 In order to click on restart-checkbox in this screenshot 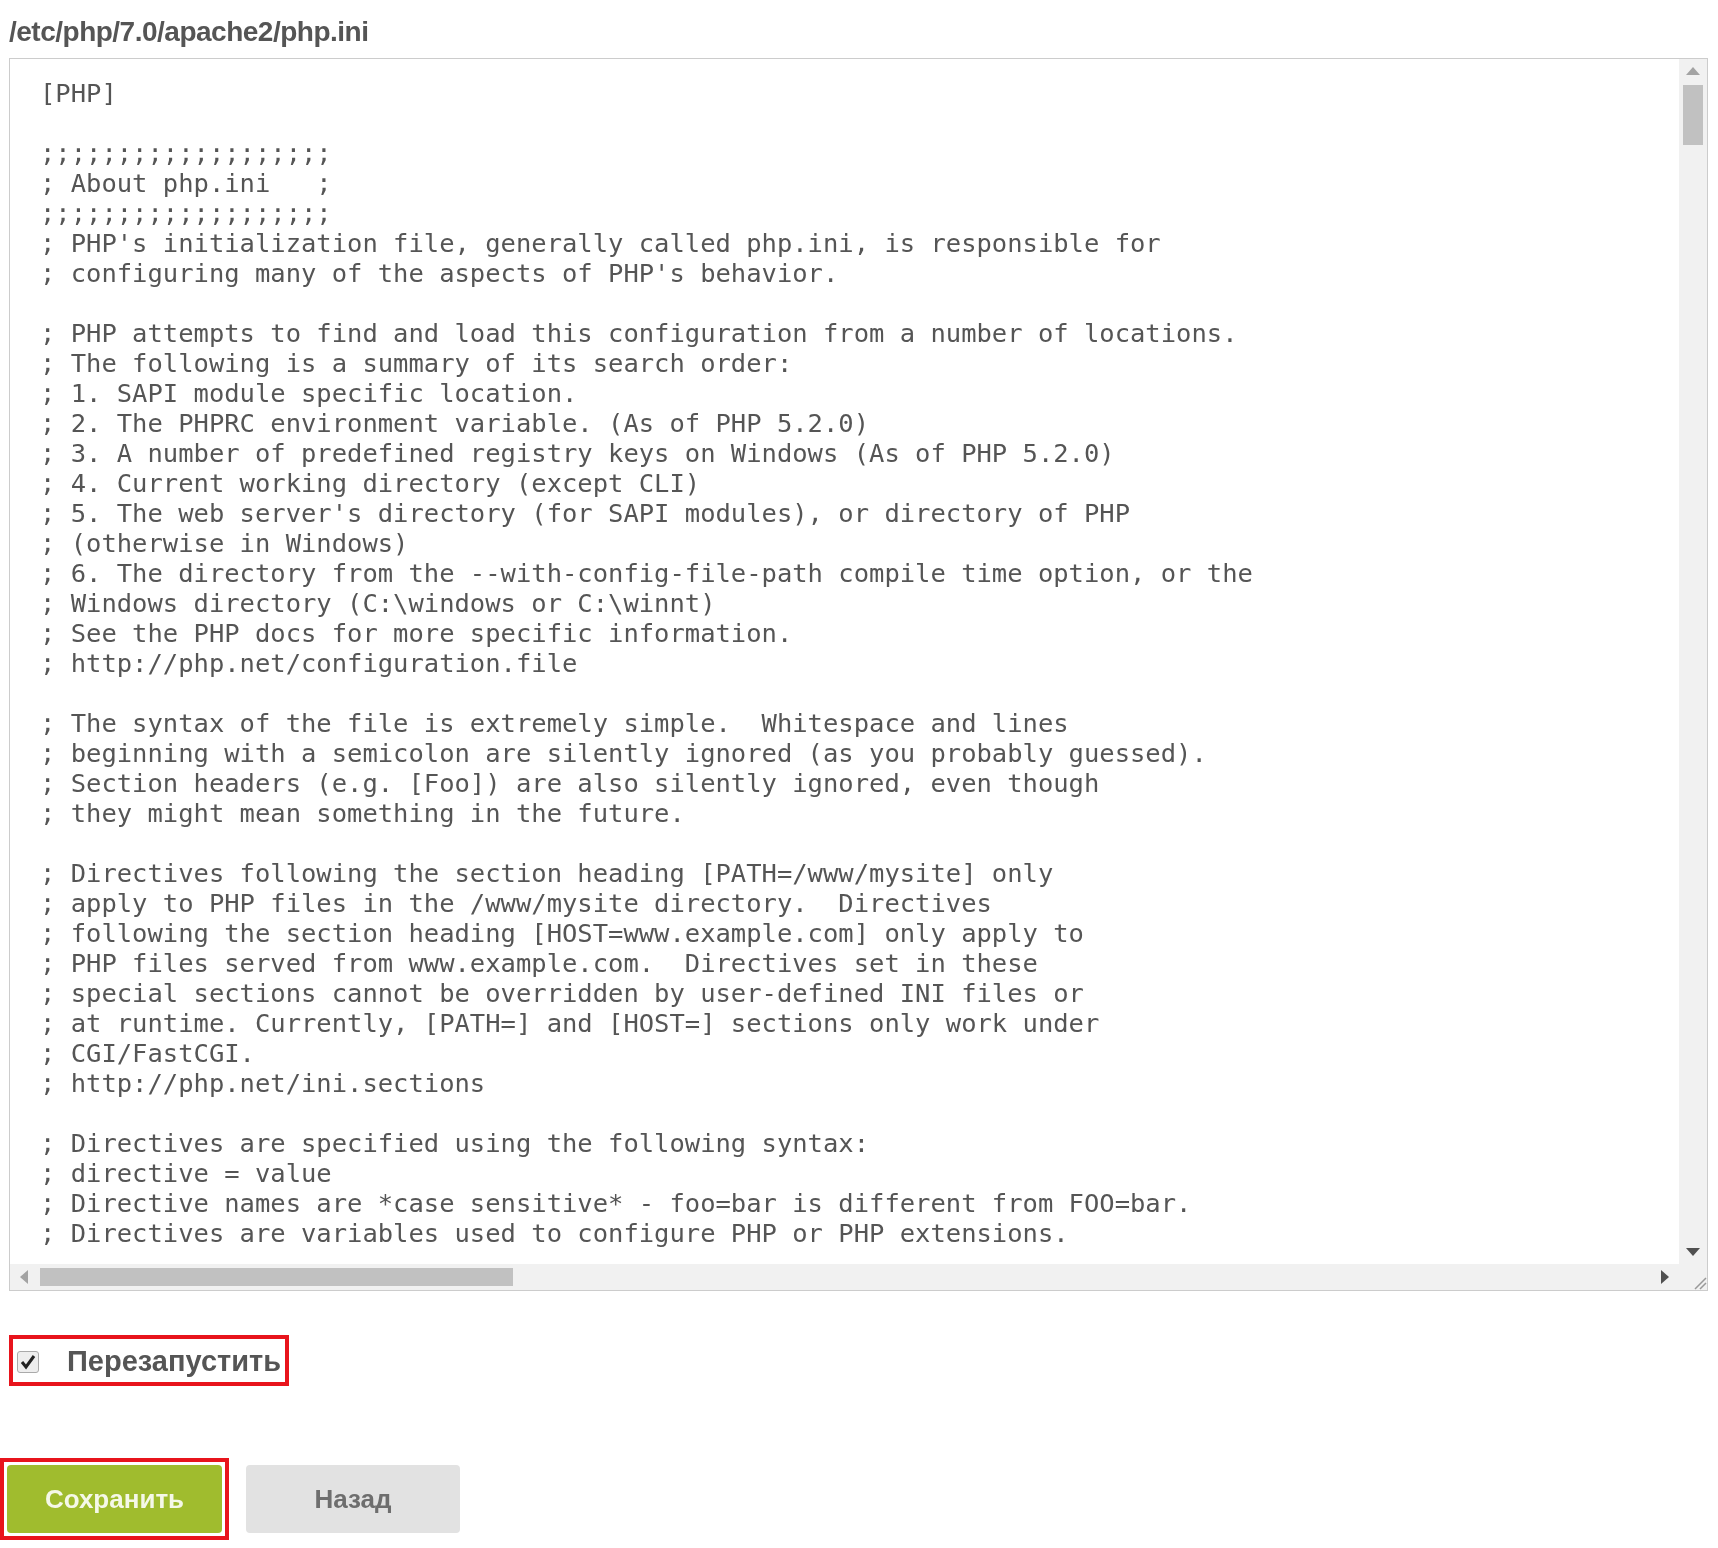, I will do `click(28, 1361)`.